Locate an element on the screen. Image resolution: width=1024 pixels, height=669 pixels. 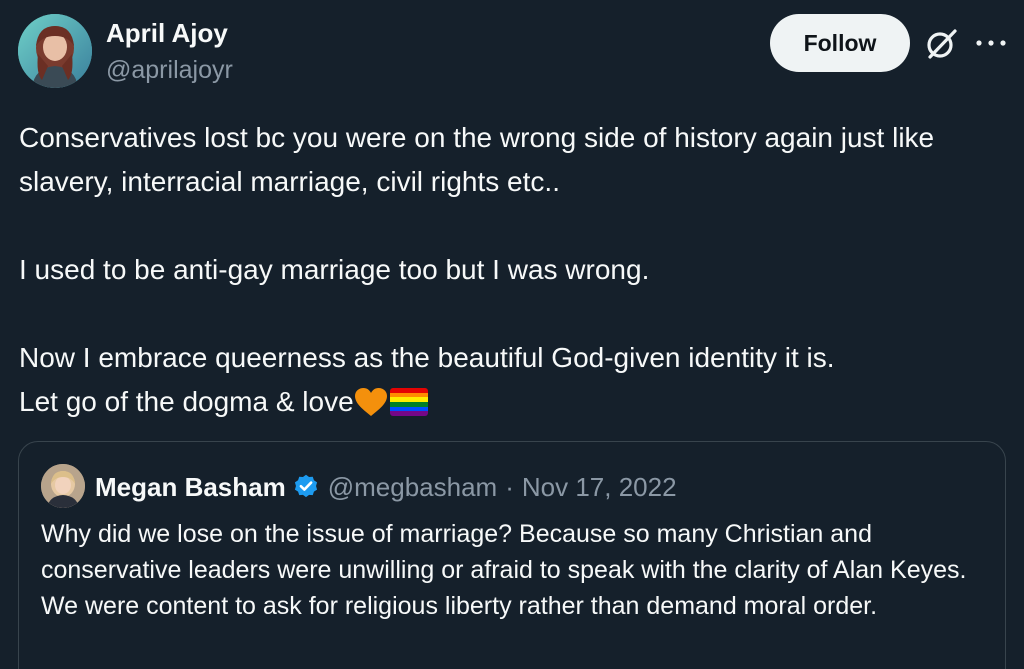
quoted-author-name: Megan Basham is located at coordinates (190, 487).